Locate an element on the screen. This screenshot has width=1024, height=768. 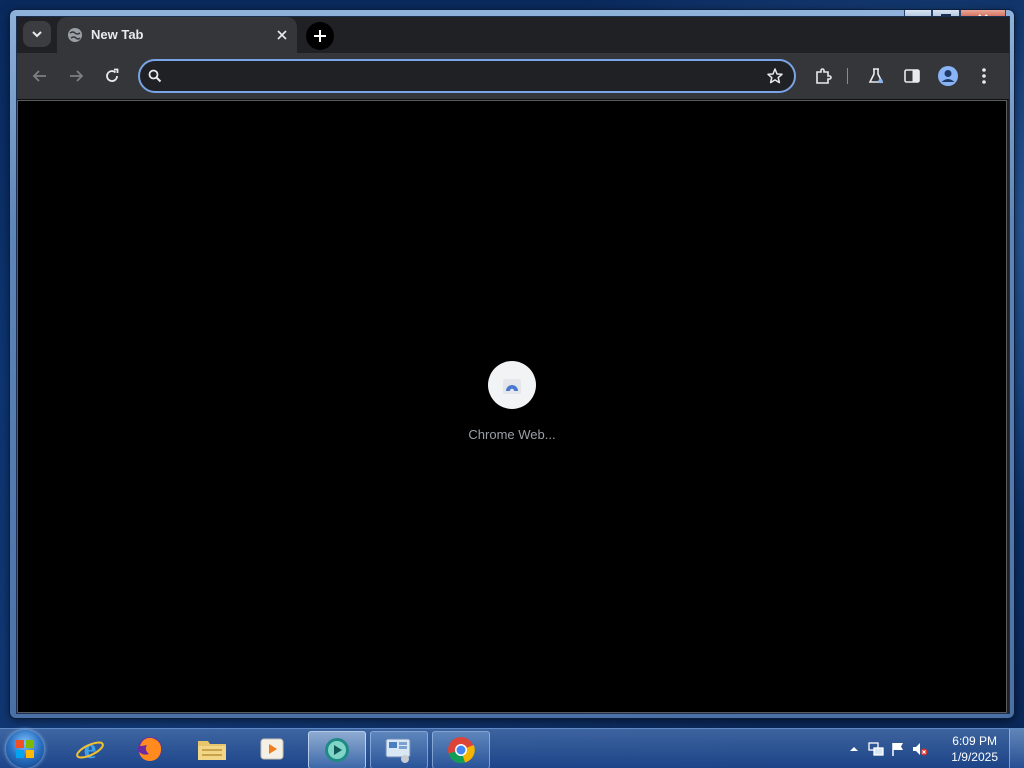
taskbar-firefox is located at coordinates (150, 749).